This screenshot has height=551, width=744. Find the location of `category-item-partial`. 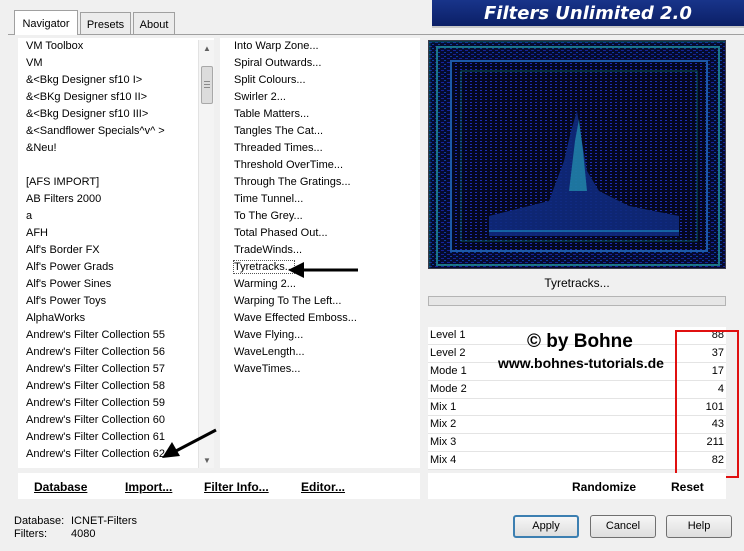

category-item-partial is located at coordinates (116, 465).